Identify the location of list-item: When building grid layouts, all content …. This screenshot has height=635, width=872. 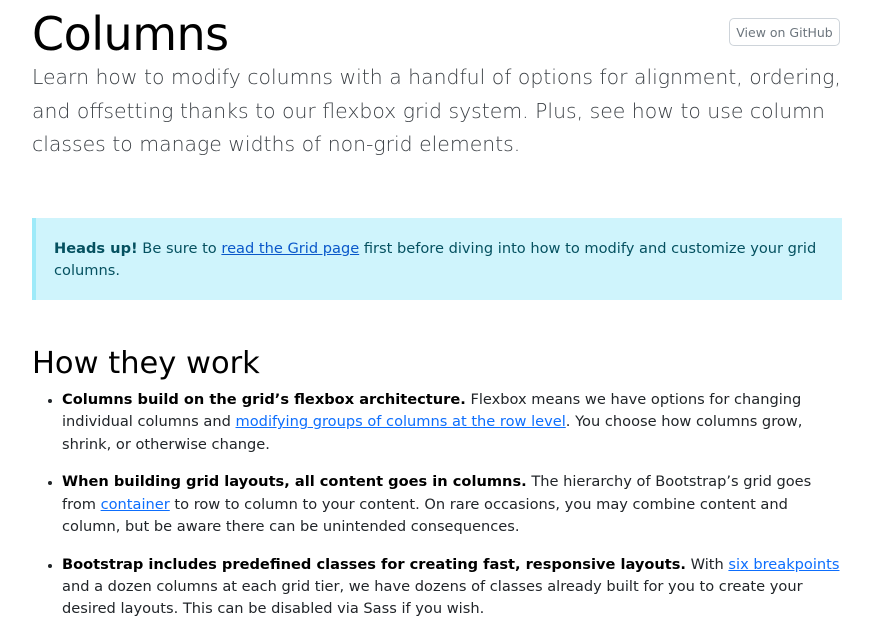
(452, 504).